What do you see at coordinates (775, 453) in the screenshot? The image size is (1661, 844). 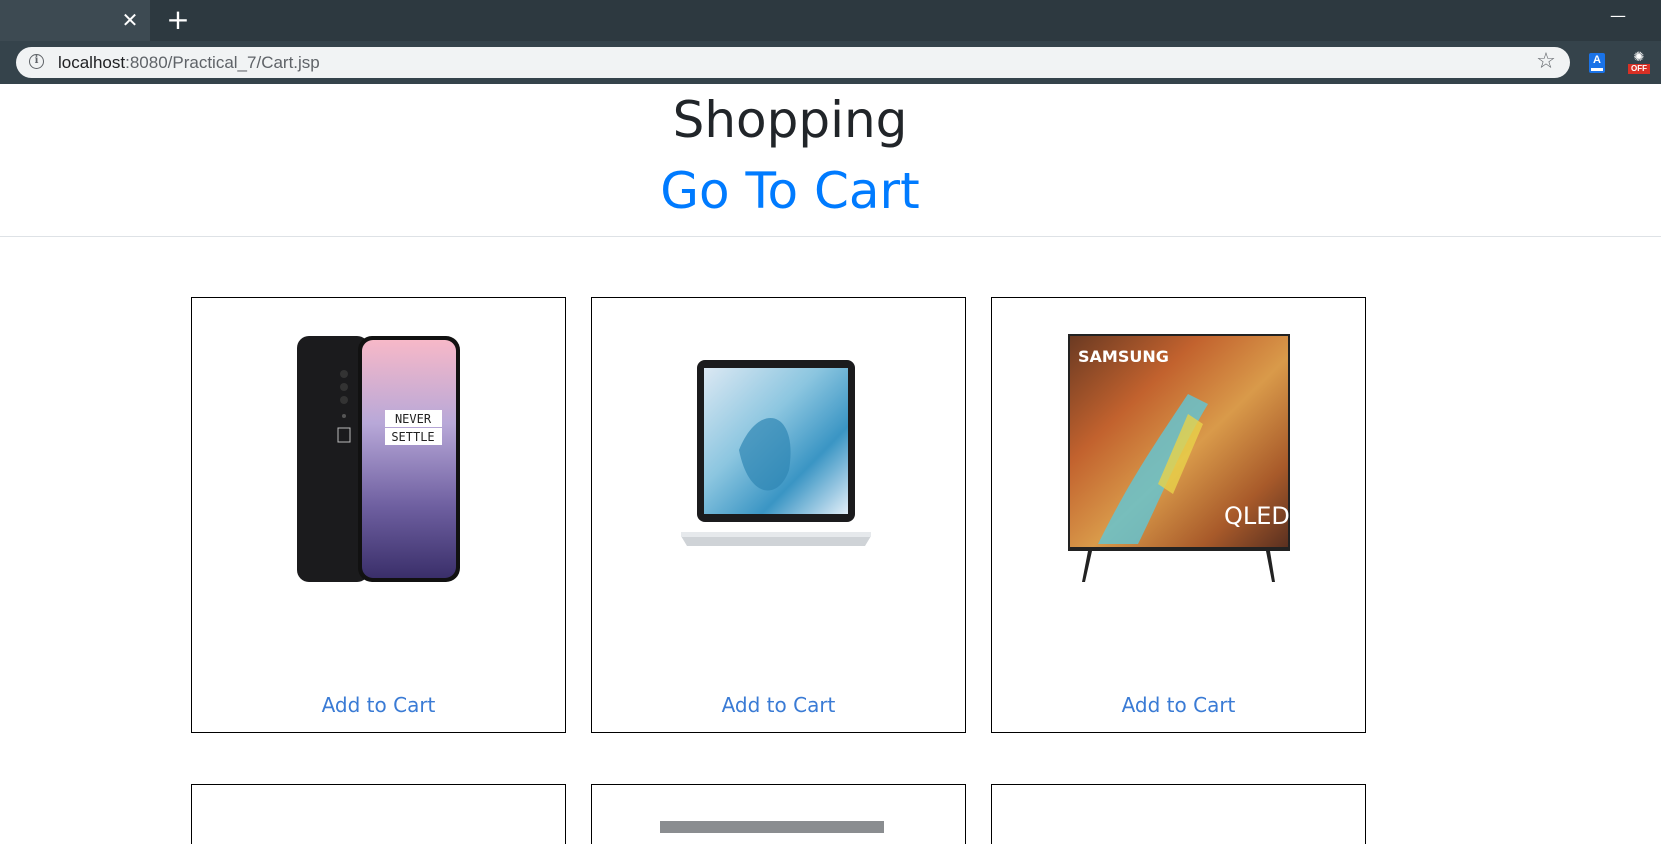 I see `laptop-image` at bounding box center [775, 453].